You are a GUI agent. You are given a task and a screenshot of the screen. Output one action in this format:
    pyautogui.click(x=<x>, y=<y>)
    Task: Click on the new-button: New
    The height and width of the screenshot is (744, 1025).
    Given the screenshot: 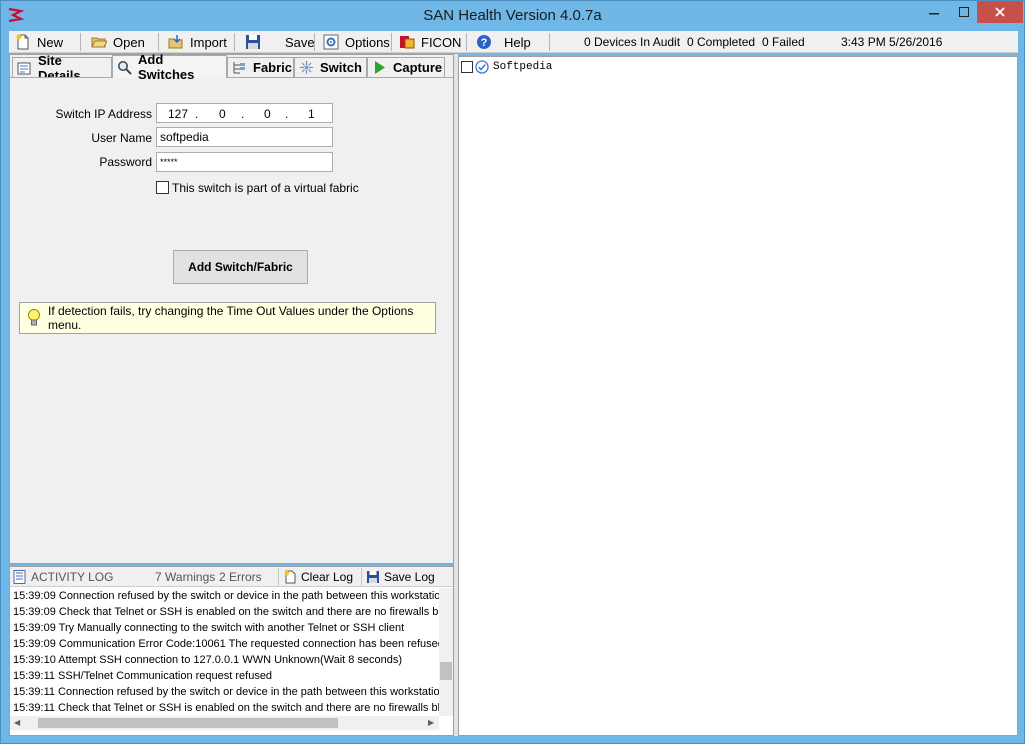 What is the action you would take?
    pyautogui.click(x=39, y=42)
    